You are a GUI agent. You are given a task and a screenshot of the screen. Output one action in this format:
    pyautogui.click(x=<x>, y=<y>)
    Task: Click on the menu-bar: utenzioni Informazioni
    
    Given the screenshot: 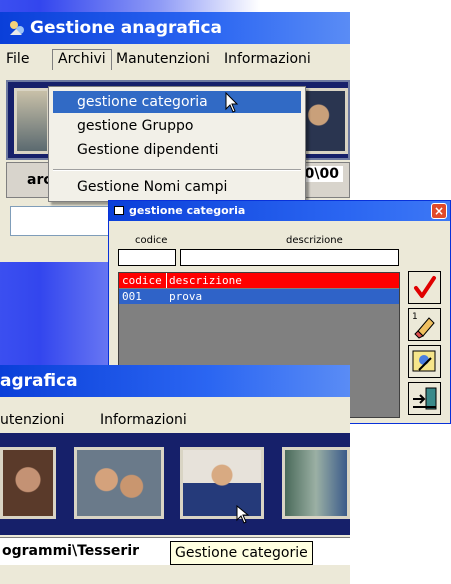 What is the action you would take?
    pyautogui.click(x=175, y=421)
    